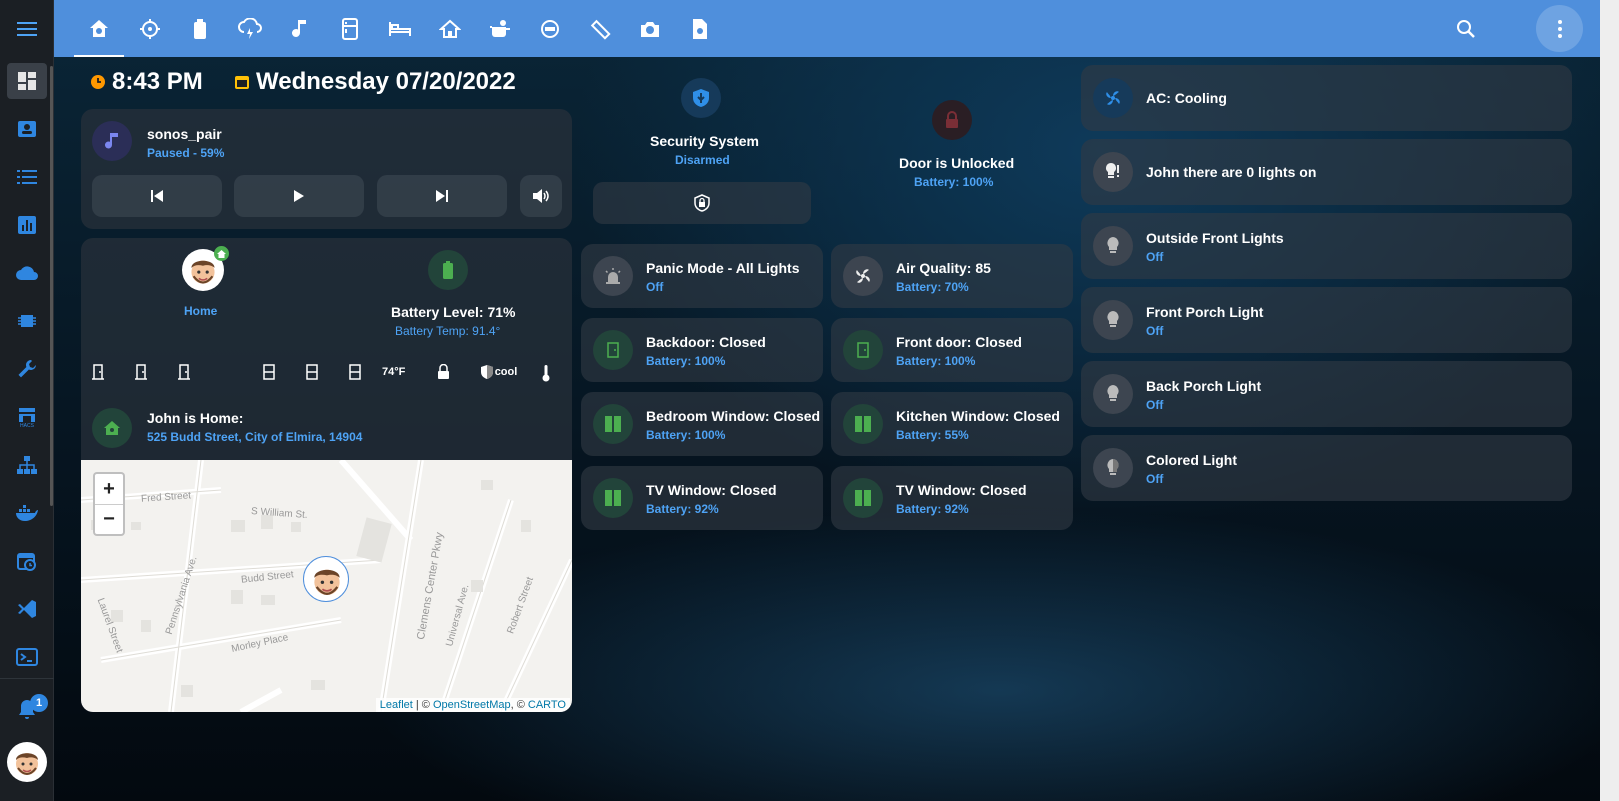 This screenshot has height=801, width=1619. I want to click on lock-icon, so click(443, 371).